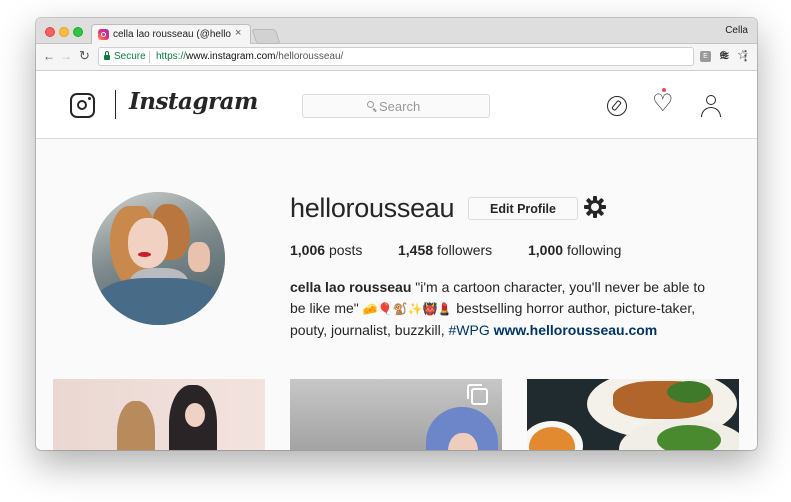  What do you see at coordinates (664, 90) in the screenshot?
I see `notification-dot` at bounding box center [664, 90].